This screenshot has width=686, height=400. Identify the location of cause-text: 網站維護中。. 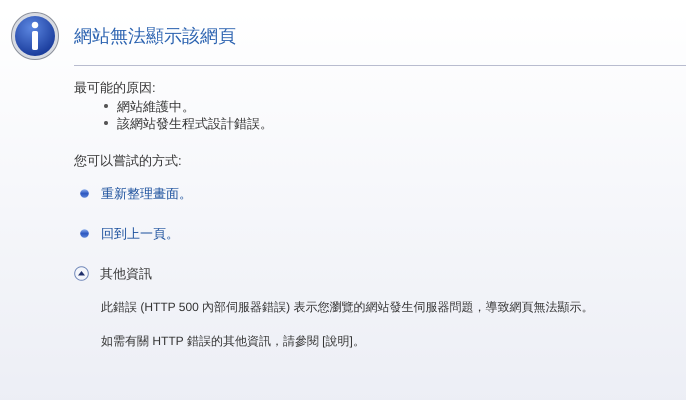
(156, 106).